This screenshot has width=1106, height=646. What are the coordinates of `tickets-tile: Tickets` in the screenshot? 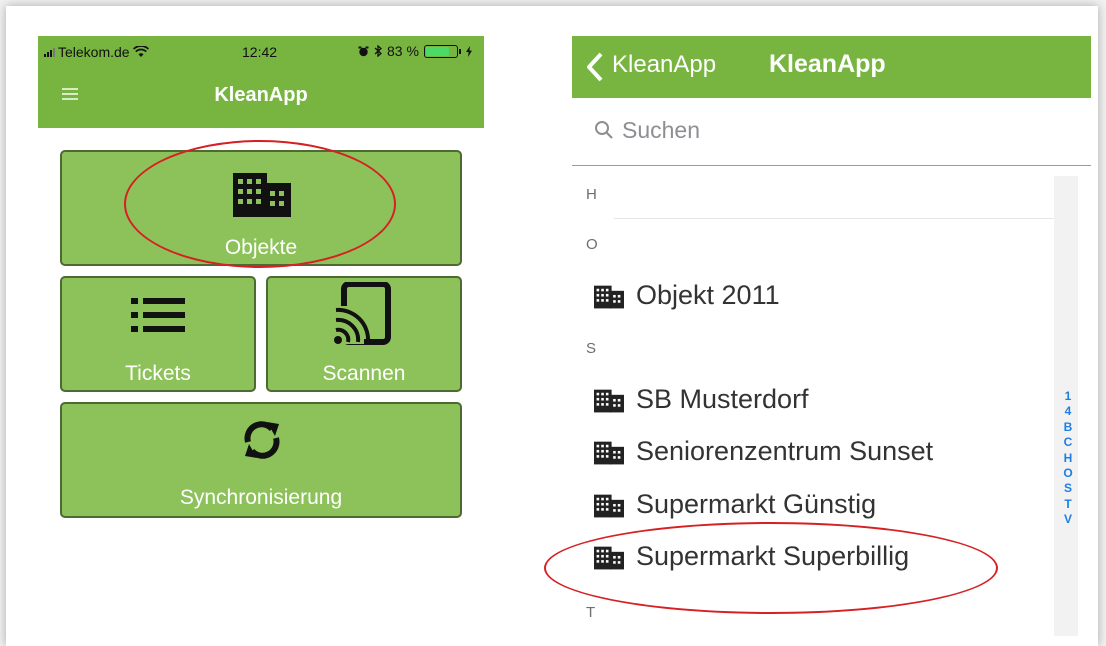 It's located at (158, 334).